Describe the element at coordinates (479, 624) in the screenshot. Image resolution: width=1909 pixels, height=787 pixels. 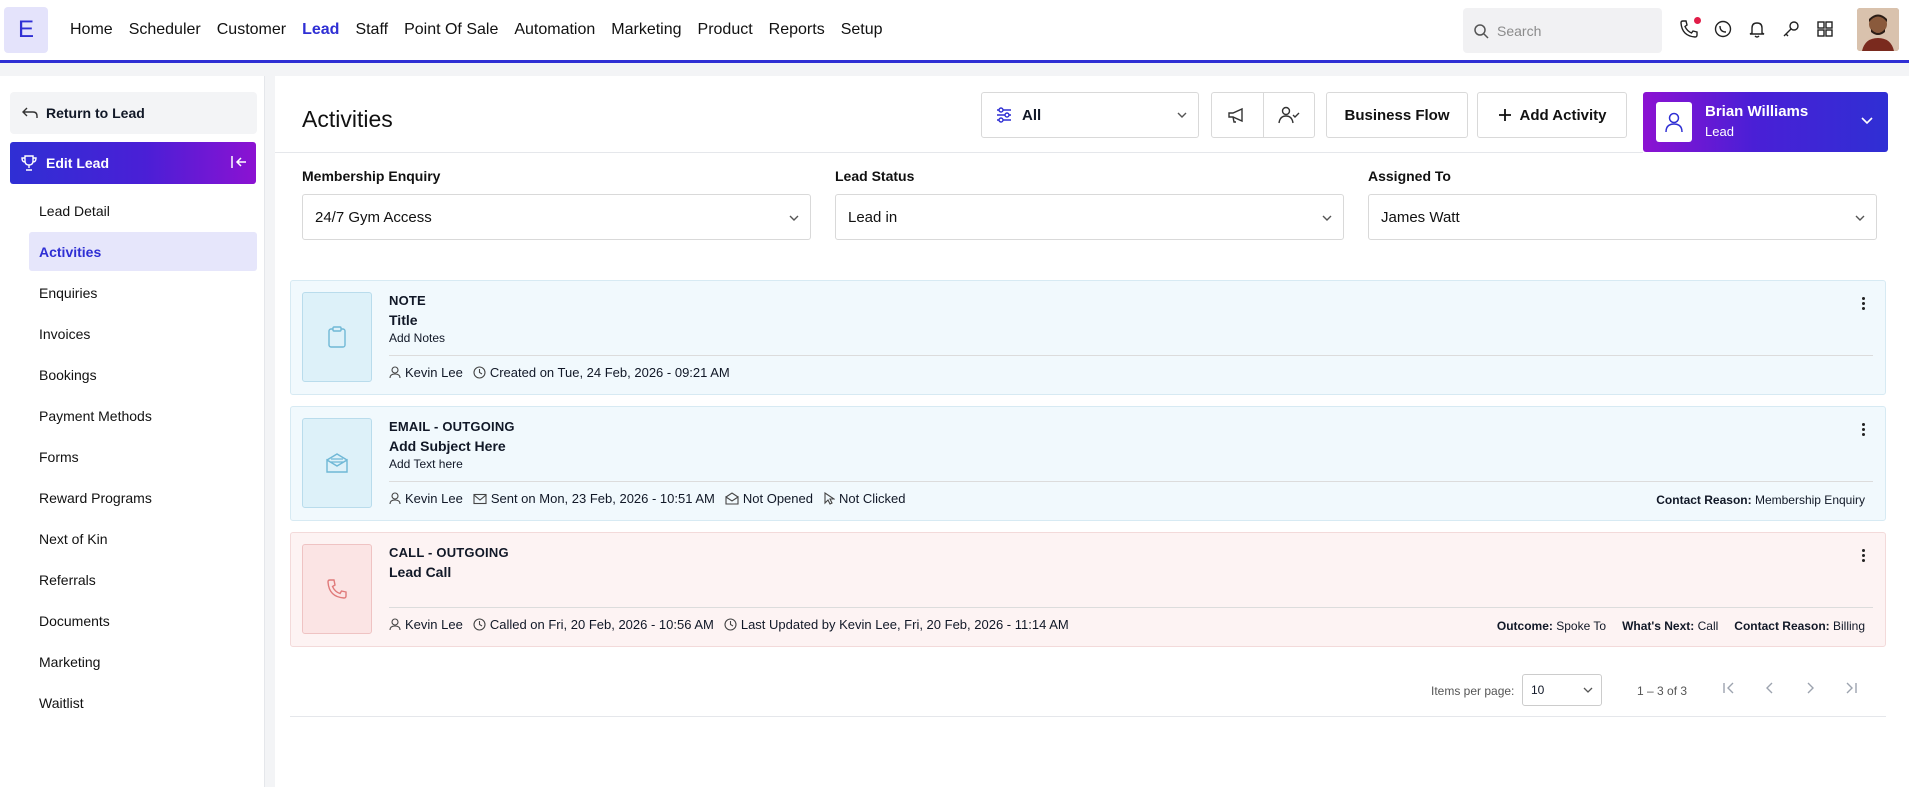
I see `clock-icon` at that location.